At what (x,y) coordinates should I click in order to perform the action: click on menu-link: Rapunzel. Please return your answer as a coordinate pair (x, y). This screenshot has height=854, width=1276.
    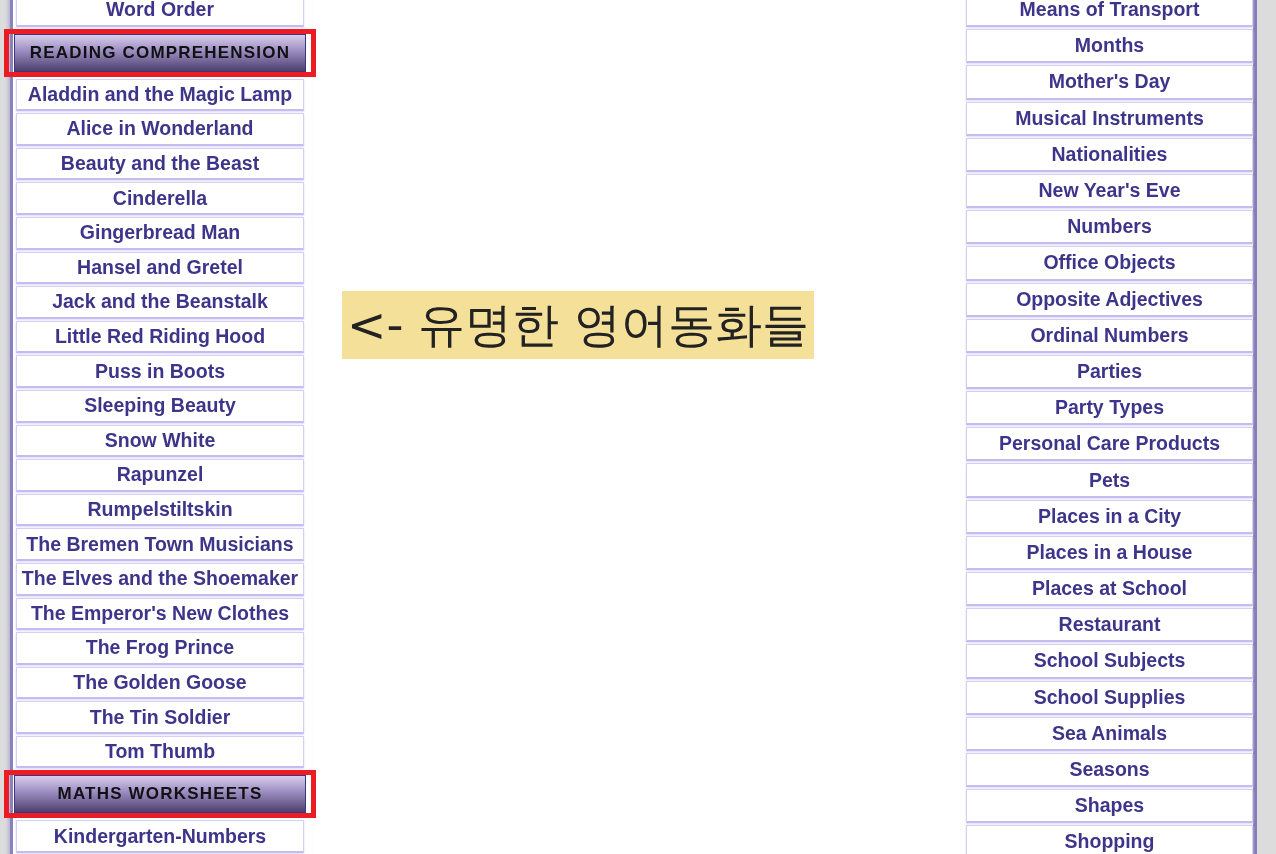
    Looking at the image, I should click on (160, 475).